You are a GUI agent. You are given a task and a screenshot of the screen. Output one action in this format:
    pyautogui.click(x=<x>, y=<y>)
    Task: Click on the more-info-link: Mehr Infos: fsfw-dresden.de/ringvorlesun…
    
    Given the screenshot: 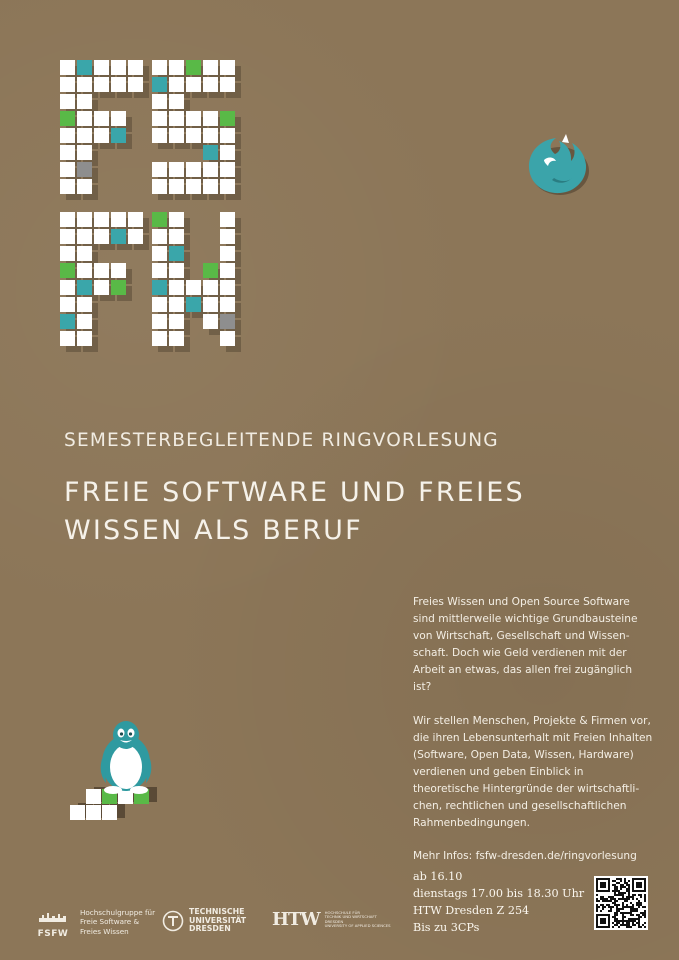 What is the action you would take?
    pyautogui.click(x=533, y=856)
    